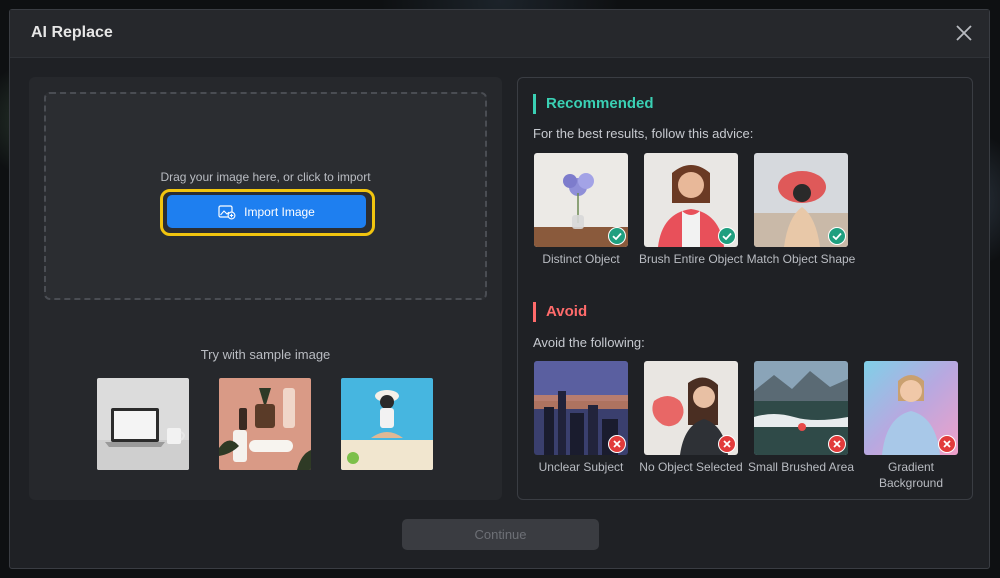 This screenshot has width=1000, height=578. What do you see at coordinates (801, 259) in the screenshot?
I see `recommended-label: Match Object Shape` at bounding box center [801, 259].